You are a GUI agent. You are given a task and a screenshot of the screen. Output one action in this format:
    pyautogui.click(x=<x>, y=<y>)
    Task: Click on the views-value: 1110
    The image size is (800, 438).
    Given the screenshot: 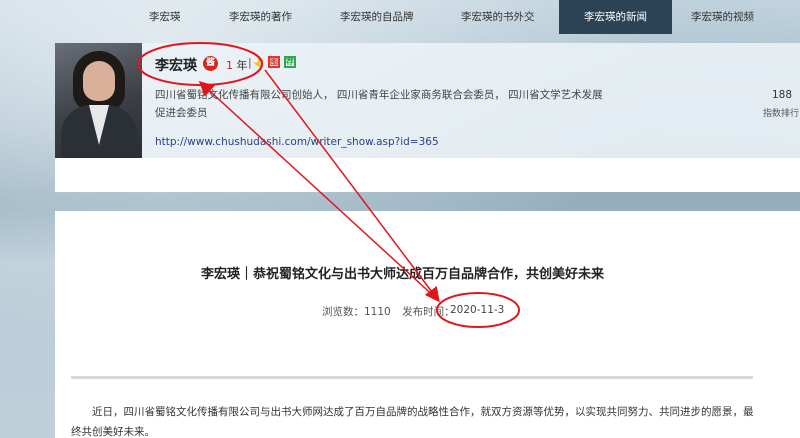 What is the action you would take?
    pyautogui.click(x=377, y=312)
    